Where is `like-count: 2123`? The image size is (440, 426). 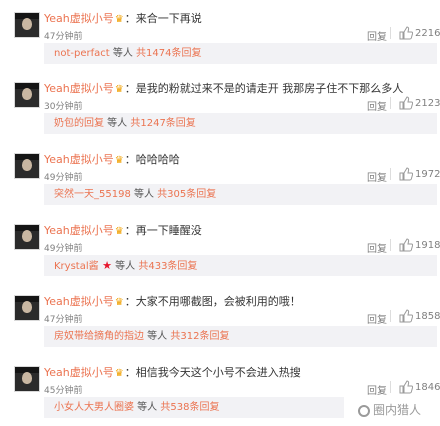 like-count: 2123 is located at coordinates (427, 103).